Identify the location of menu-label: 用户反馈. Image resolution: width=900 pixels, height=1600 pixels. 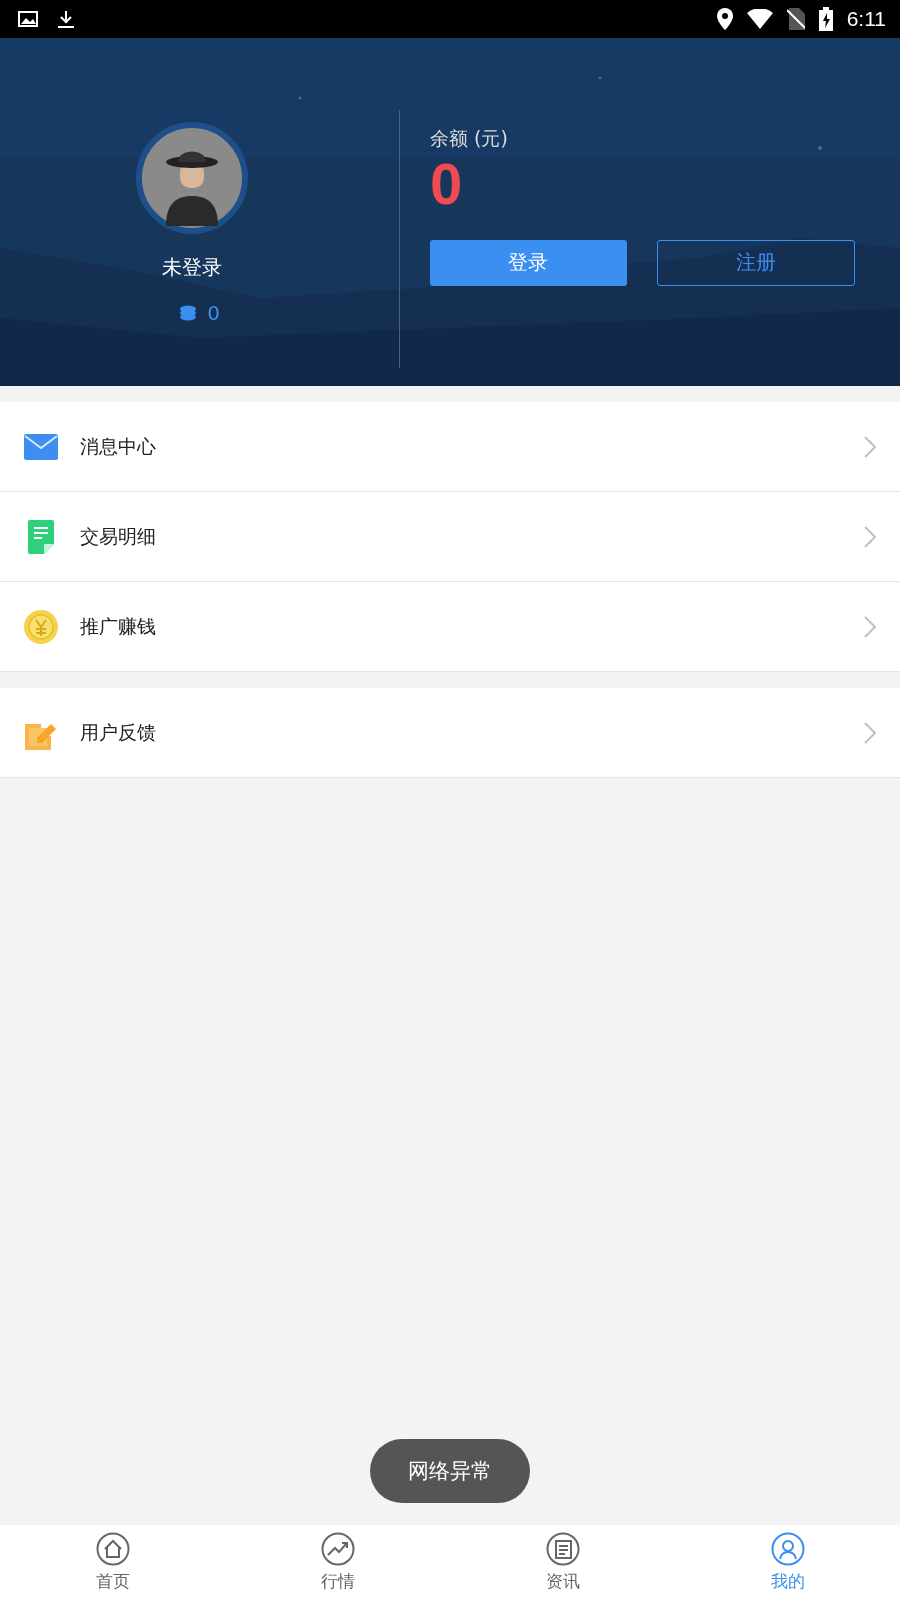
(118, 732).